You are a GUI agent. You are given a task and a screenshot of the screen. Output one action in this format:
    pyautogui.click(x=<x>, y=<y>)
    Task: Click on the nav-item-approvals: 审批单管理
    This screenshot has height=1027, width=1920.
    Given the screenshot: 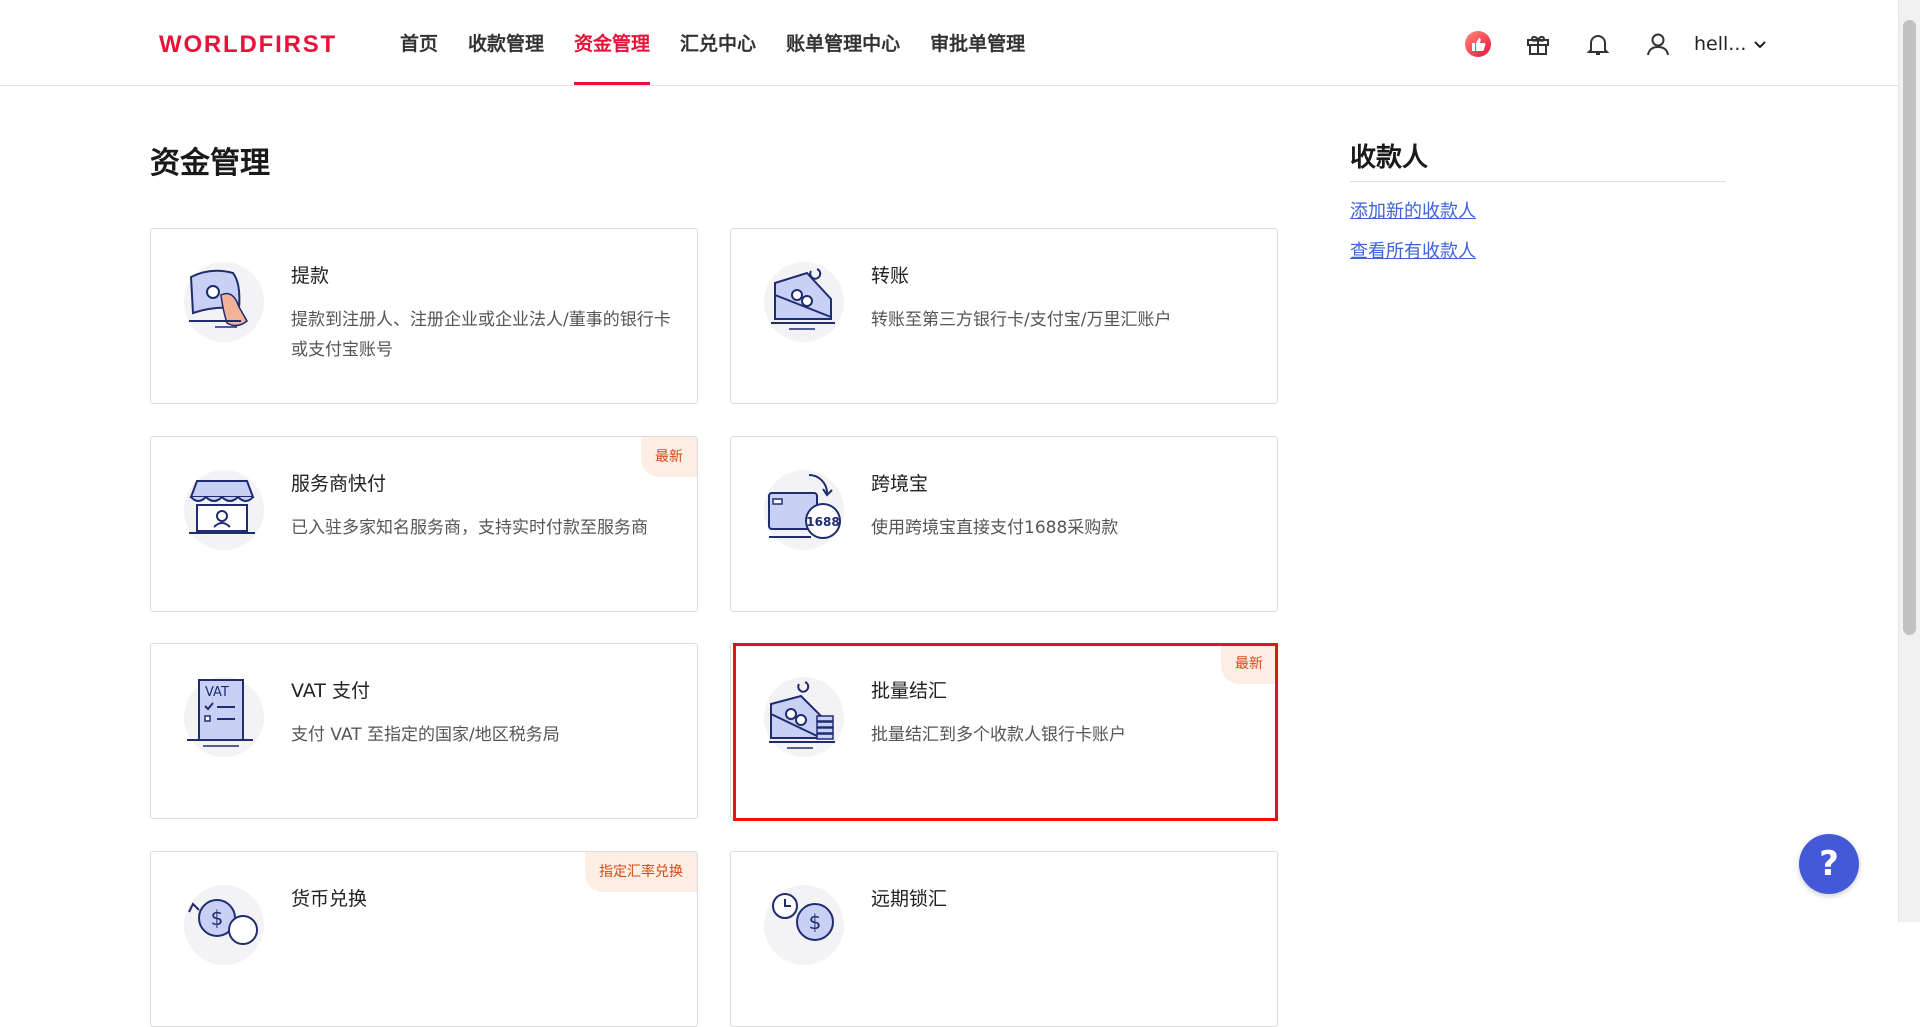 What is the action you would take?
    pyautogui.click(x=977, y=42)
    